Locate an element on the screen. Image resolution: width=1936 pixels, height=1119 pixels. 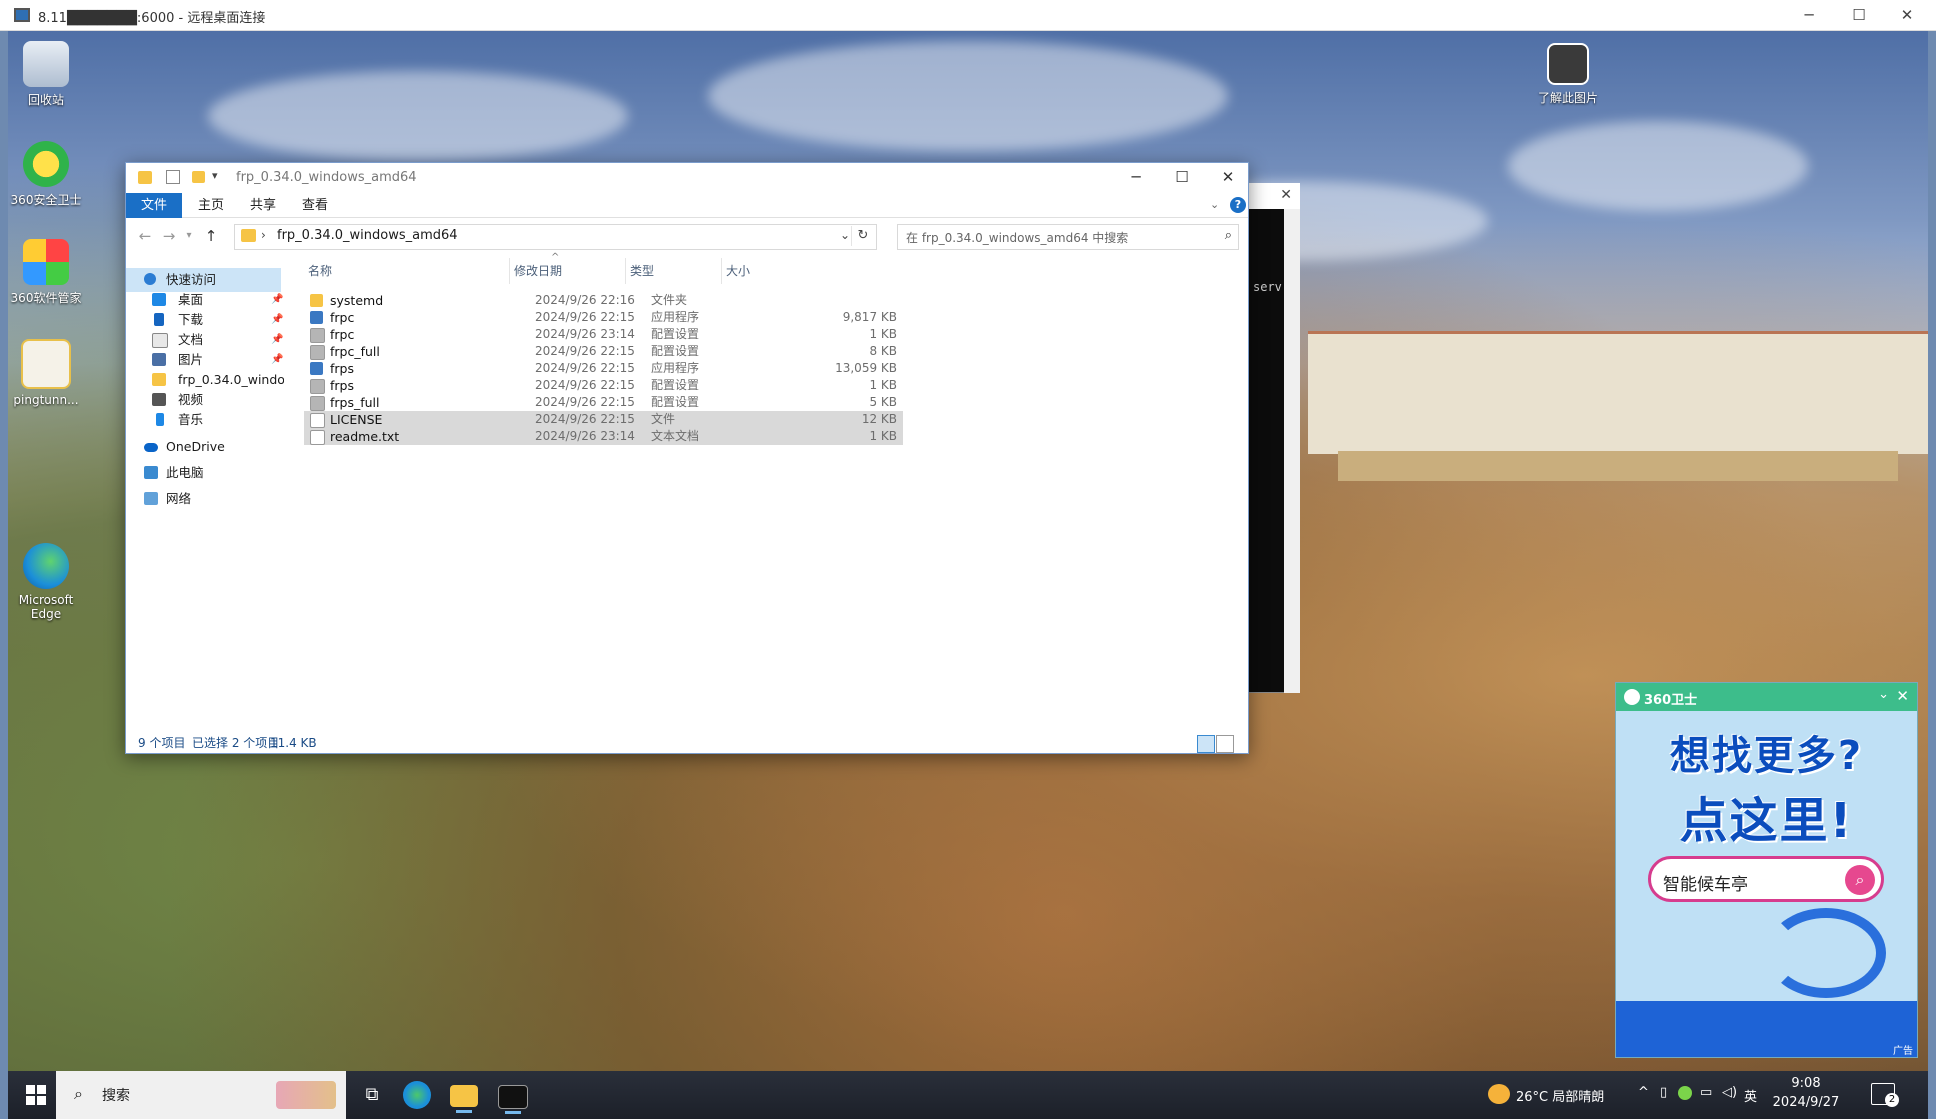
up-button: ↑ is located at coordinates (211, 236).